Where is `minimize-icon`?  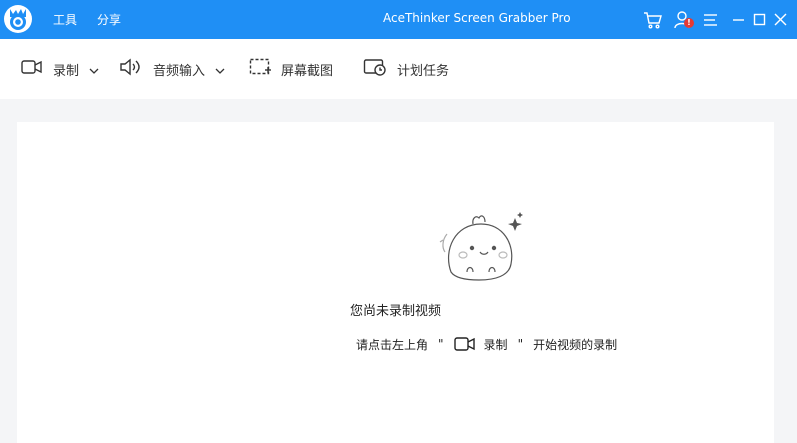 minimize-icon is located at coordinates (739, 20).